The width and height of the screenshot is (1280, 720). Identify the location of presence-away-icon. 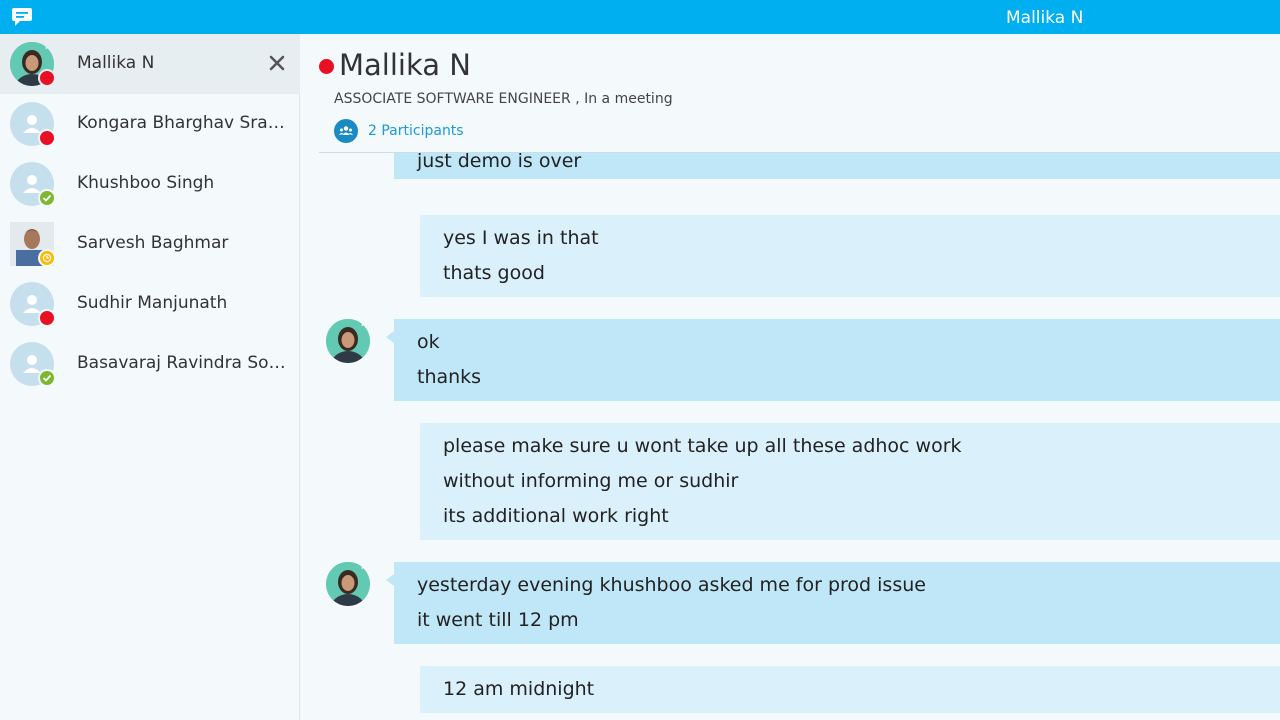
(47, 258).